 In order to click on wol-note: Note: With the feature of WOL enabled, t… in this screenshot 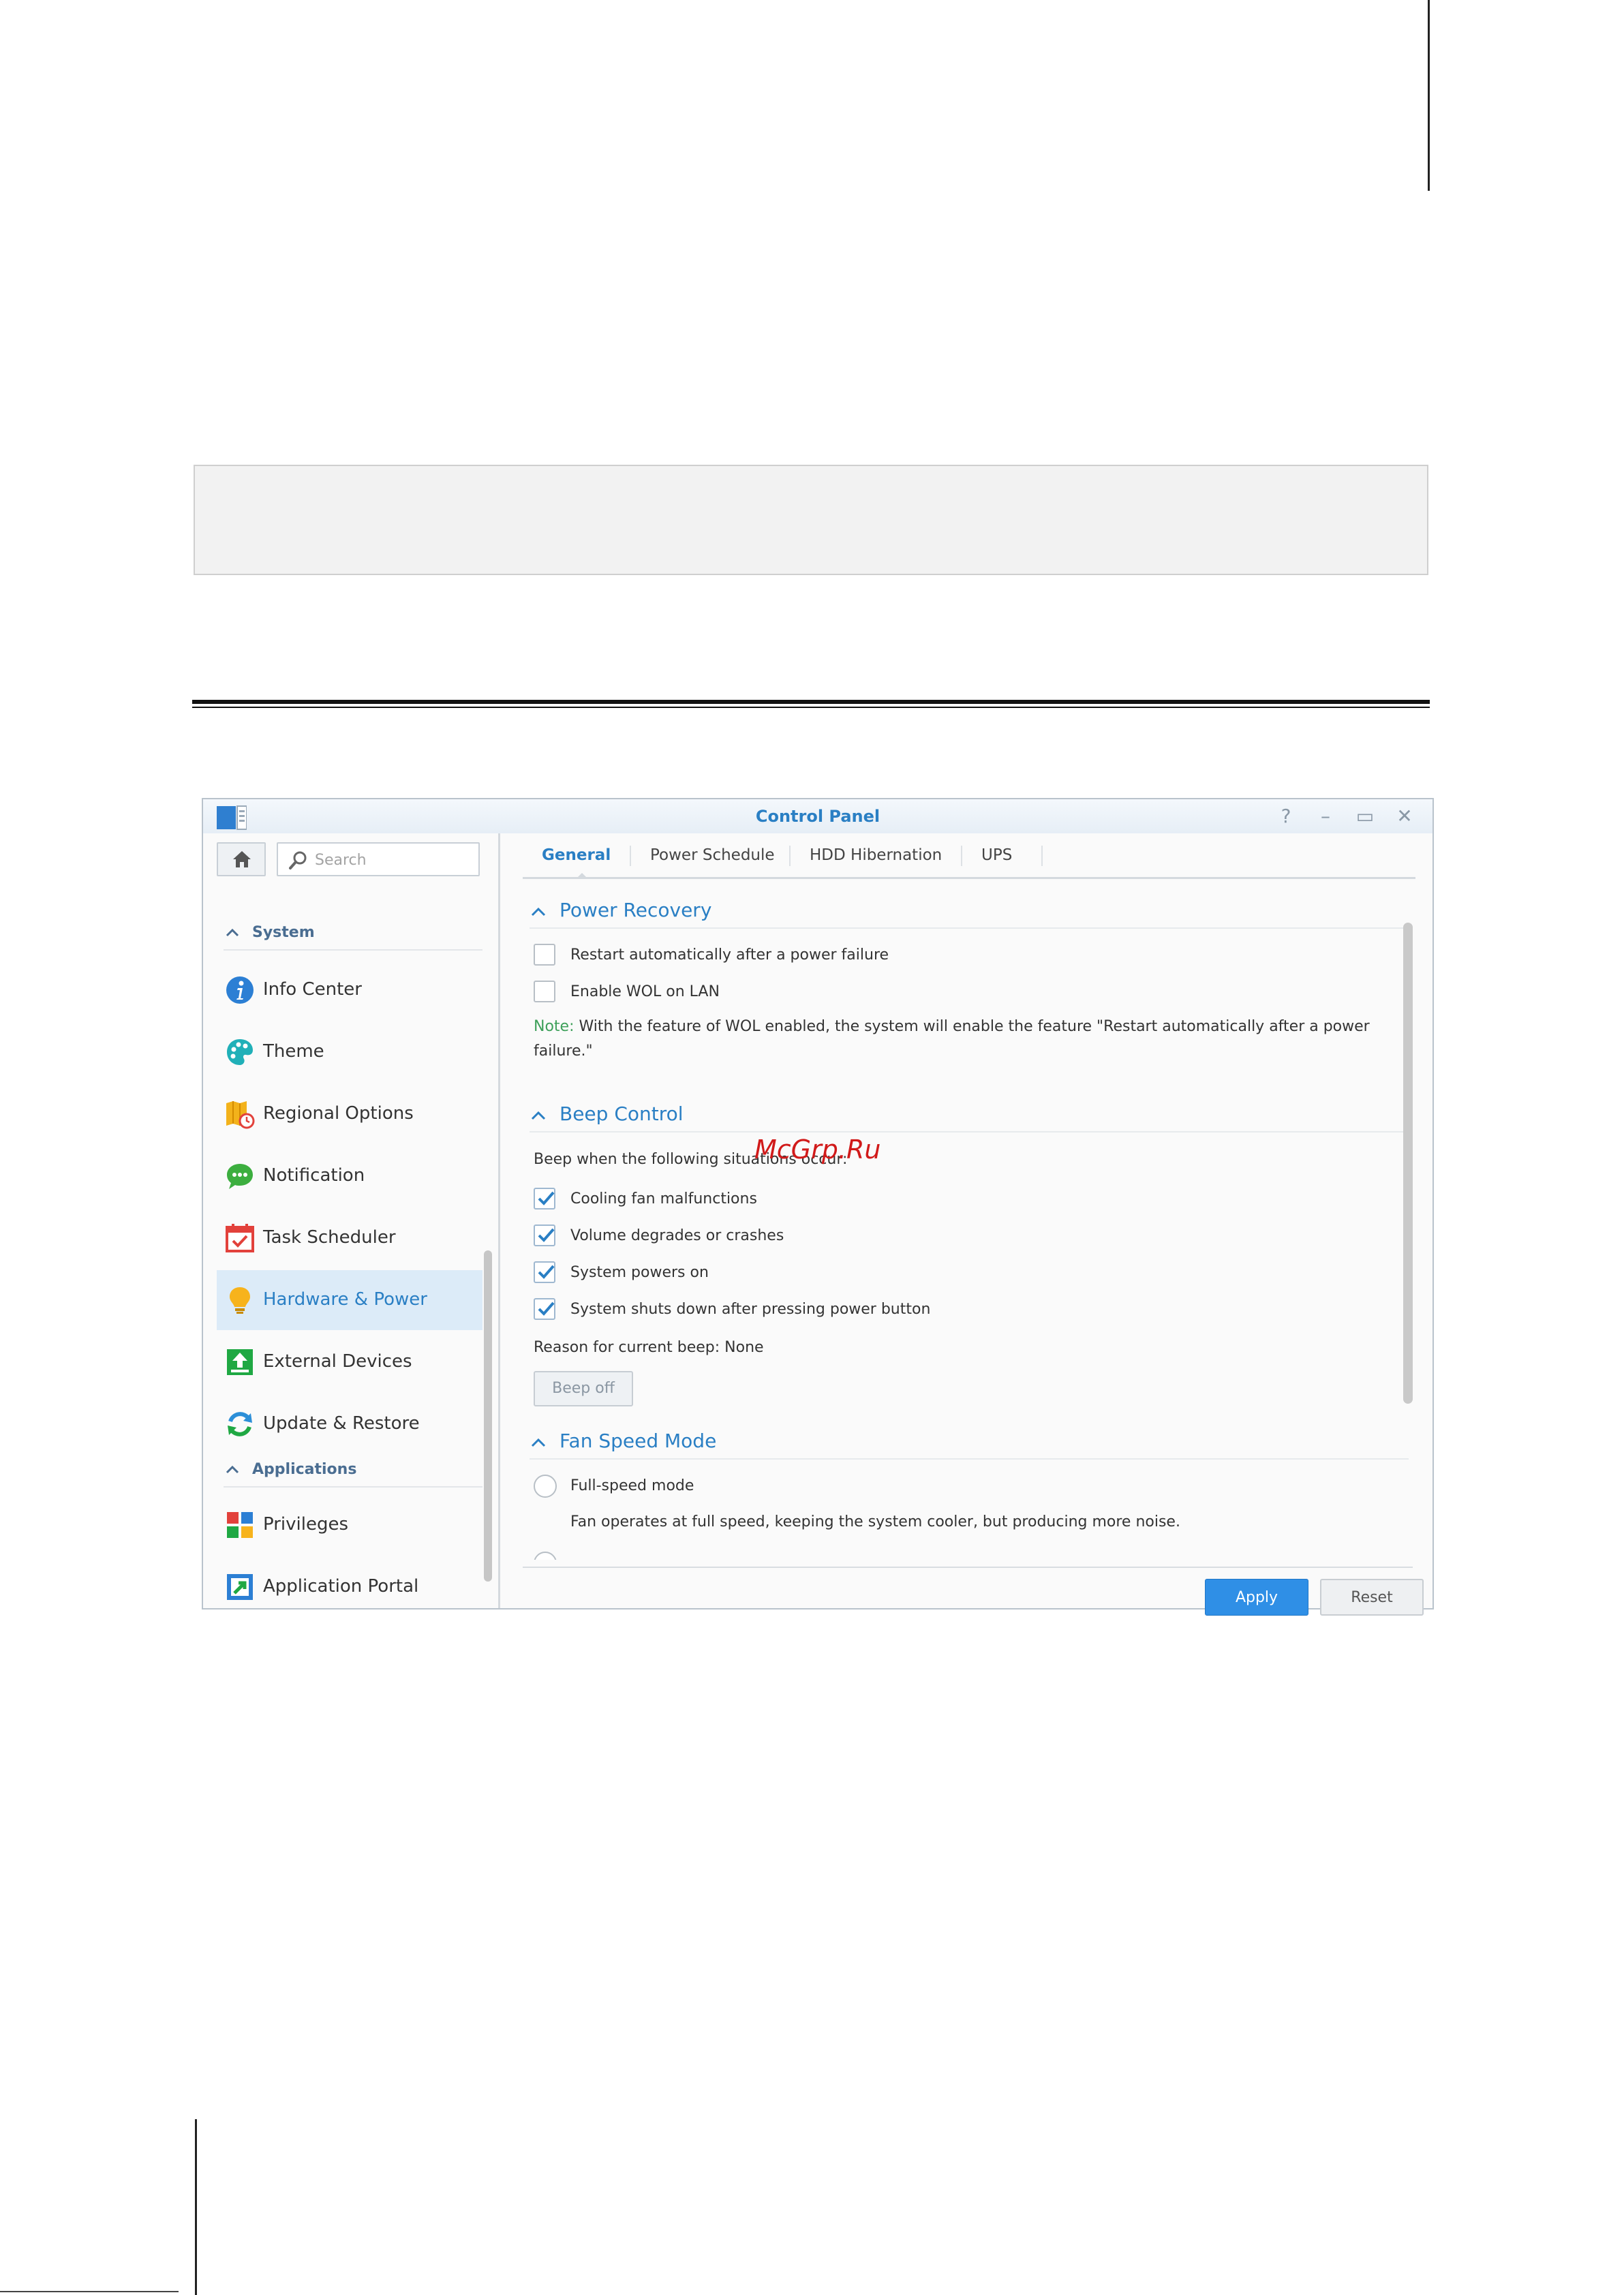, I will do `click(966, 1039)`.